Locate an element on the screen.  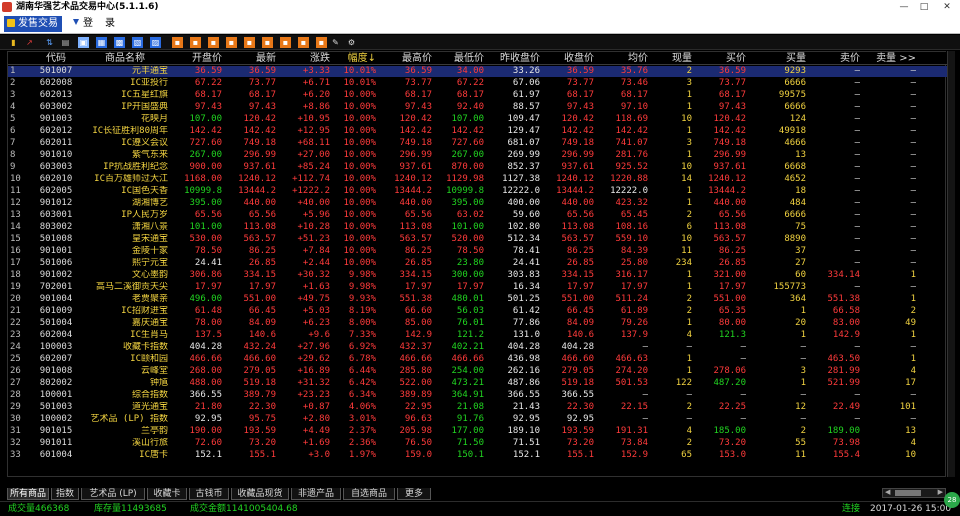
tab-category: 更多>> is located at coordinates (414, 499).